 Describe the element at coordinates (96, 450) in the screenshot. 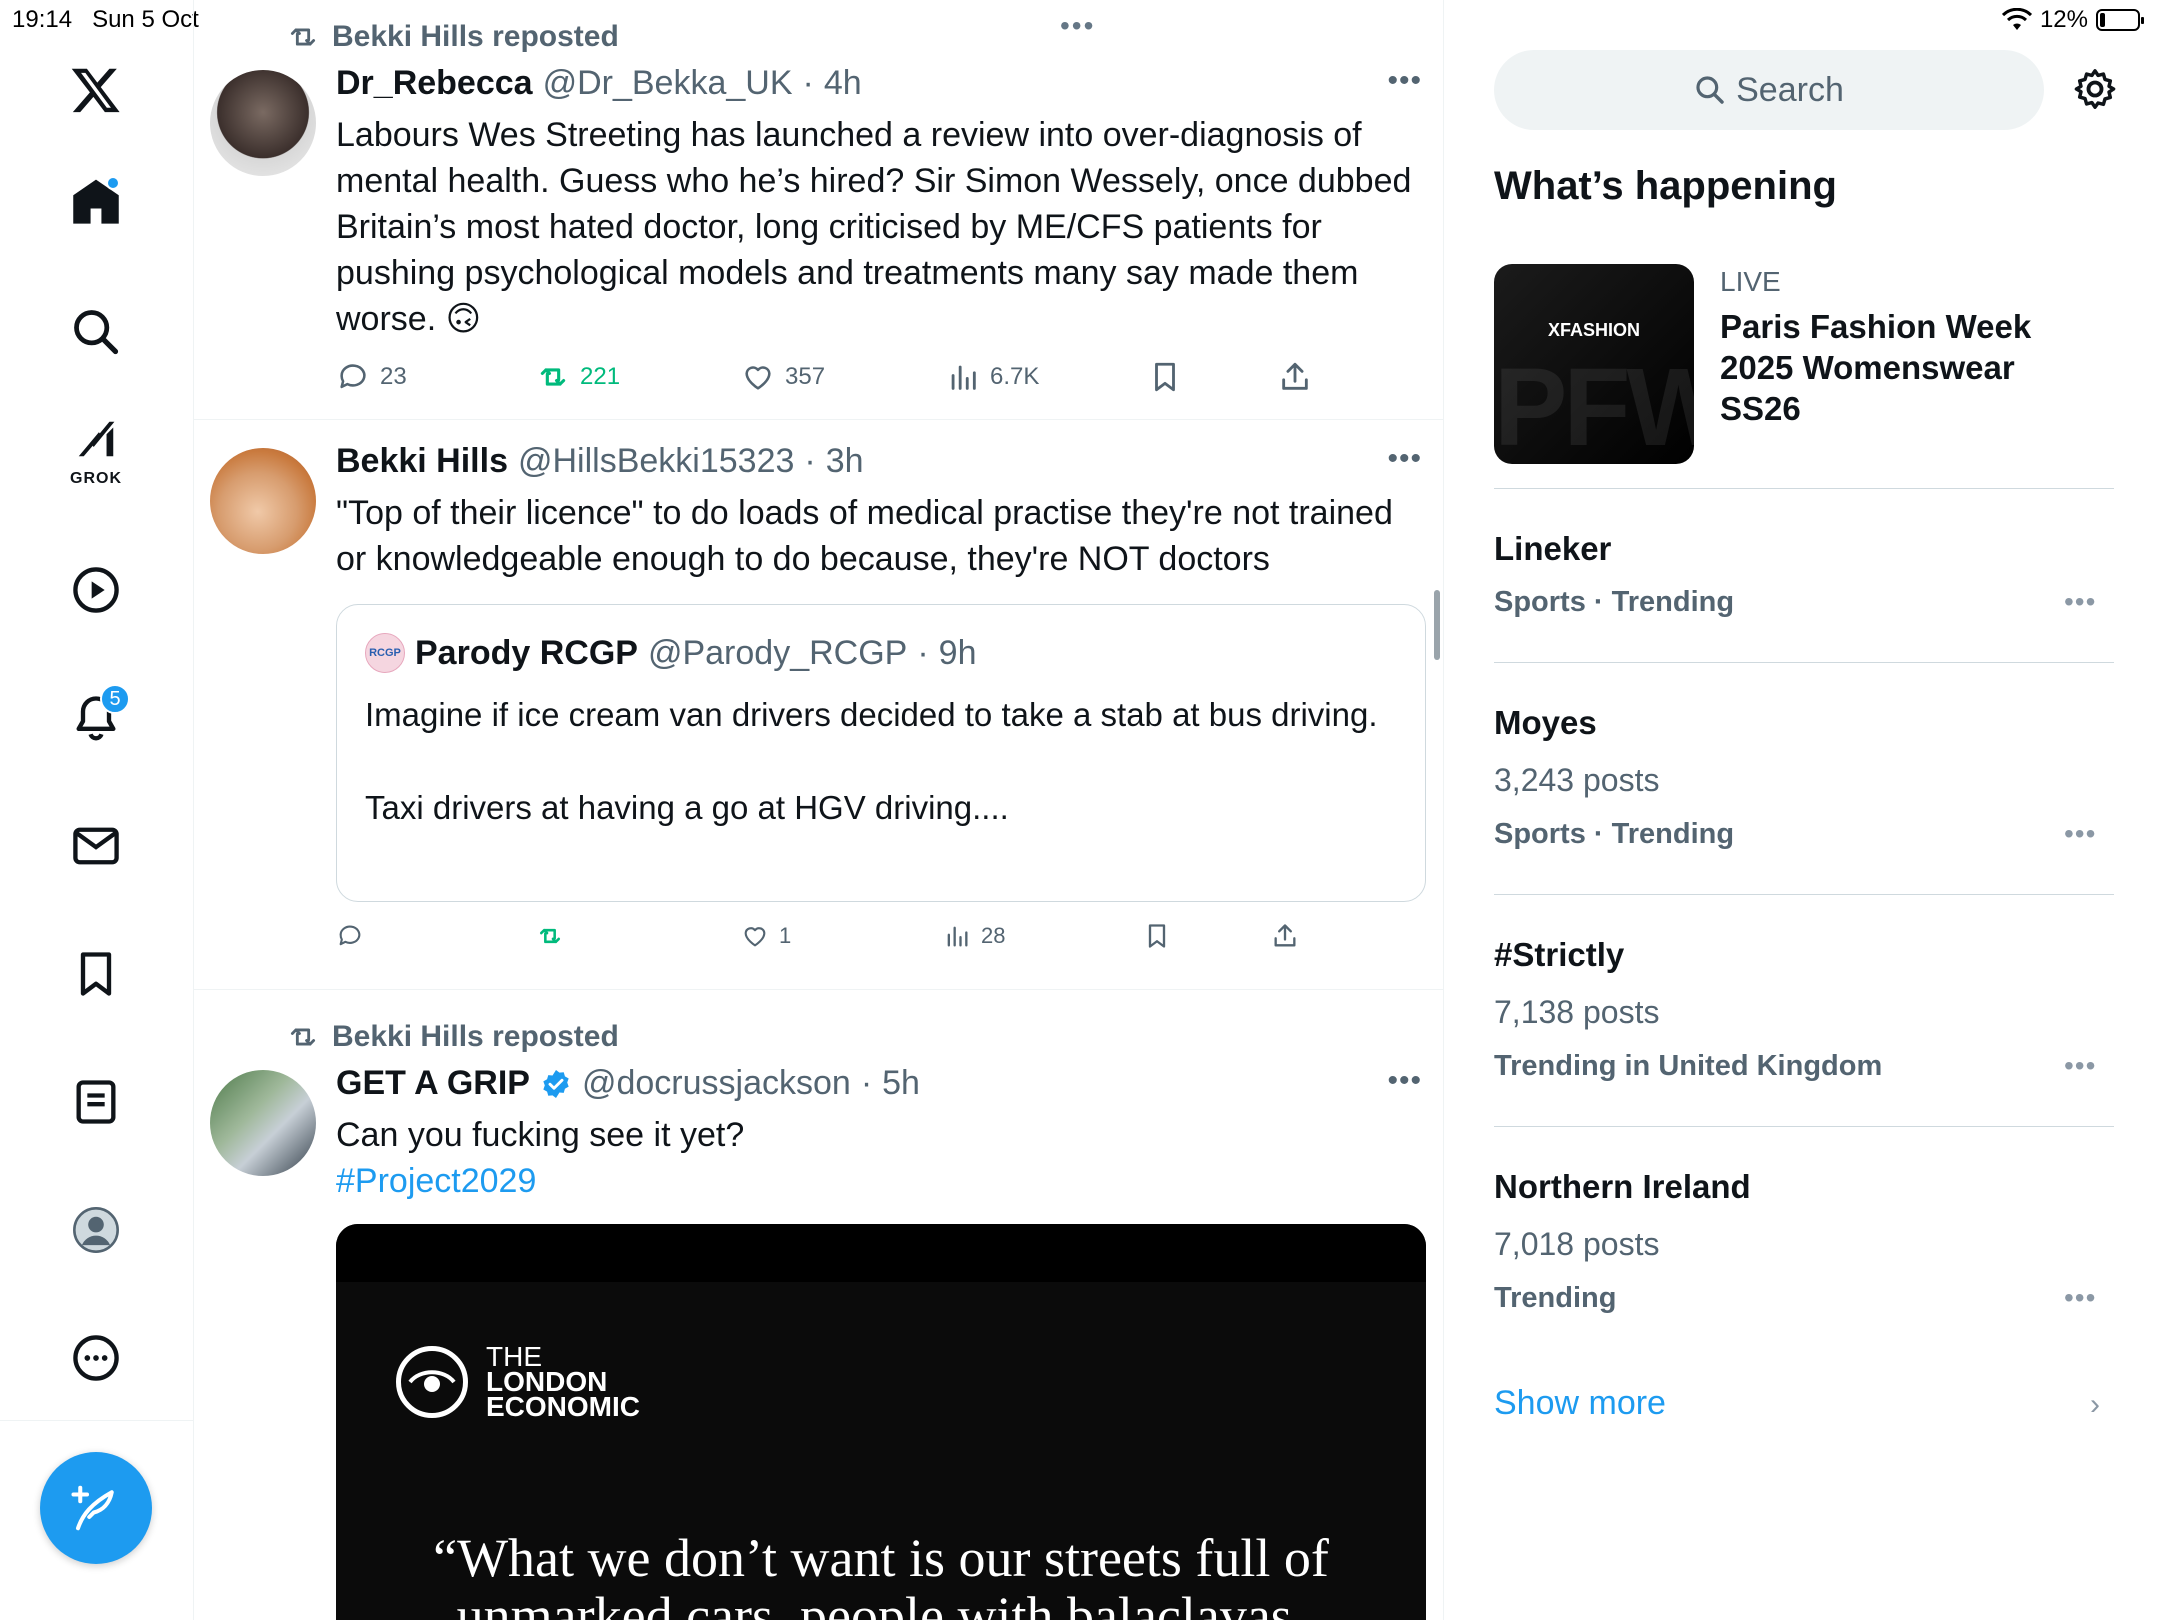

I see `grok-icon: GROK` at that location.